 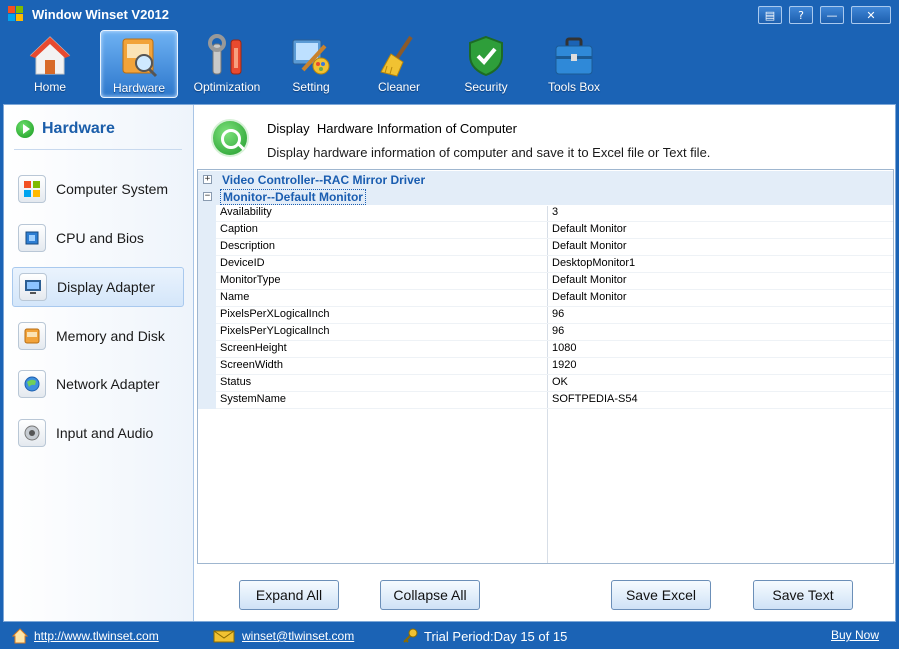 I want to click on table-row: ScreenWidth 1920, so click(x=545, y=366).